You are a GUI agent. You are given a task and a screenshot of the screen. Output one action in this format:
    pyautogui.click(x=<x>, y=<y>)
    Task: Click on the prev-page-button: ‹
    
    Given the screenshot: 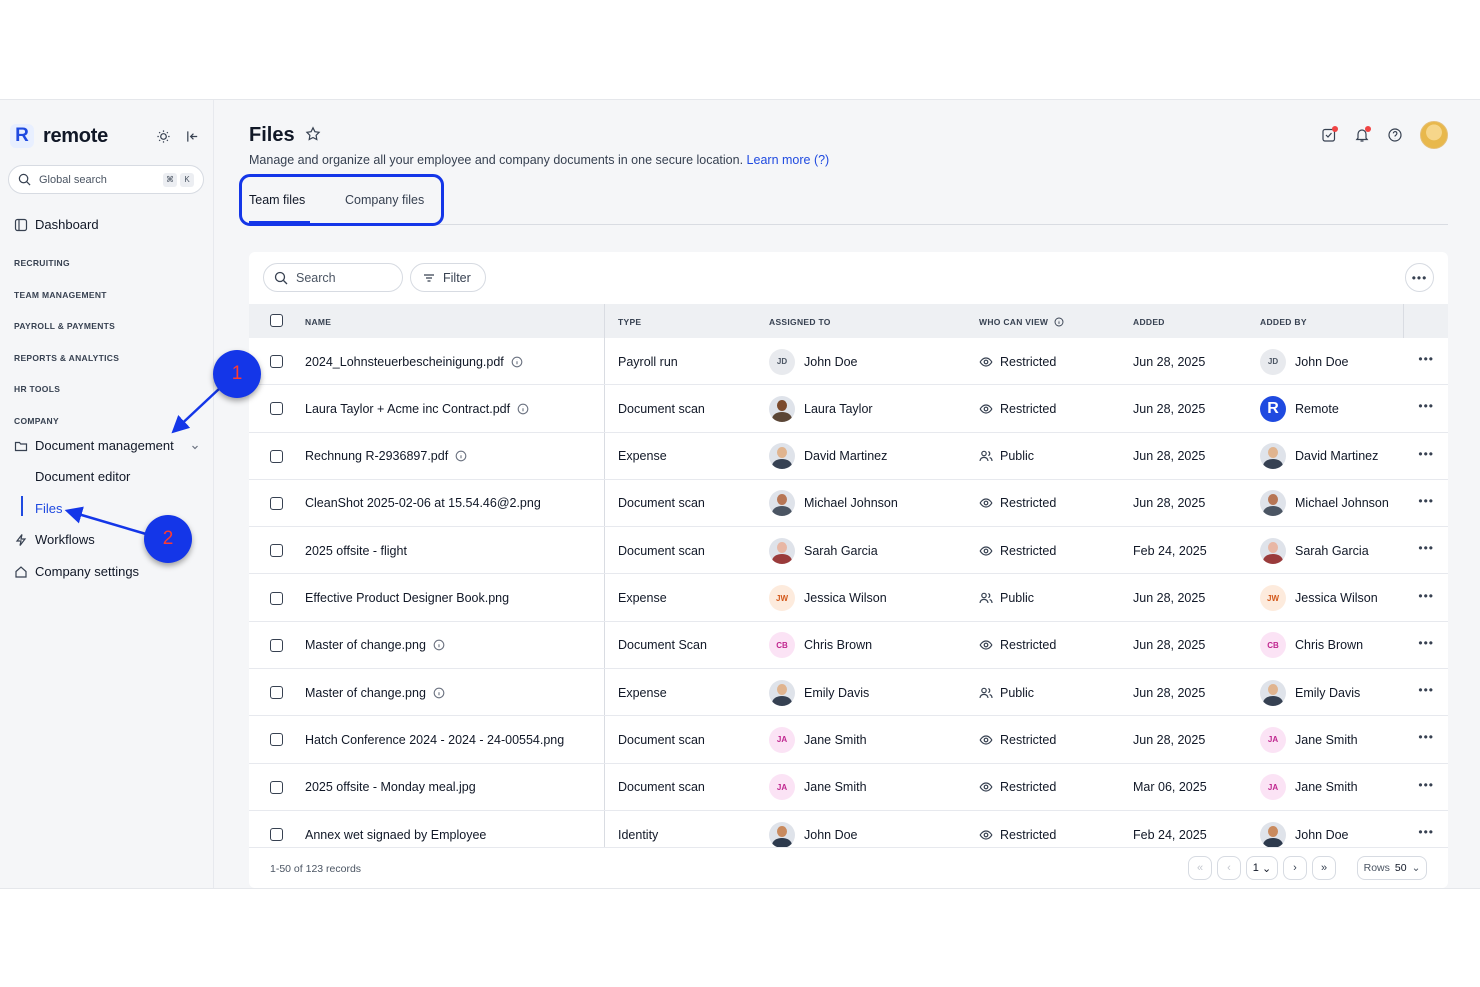 What is the action you would take?
    pyautogui.click(x=1229, y=868)
    